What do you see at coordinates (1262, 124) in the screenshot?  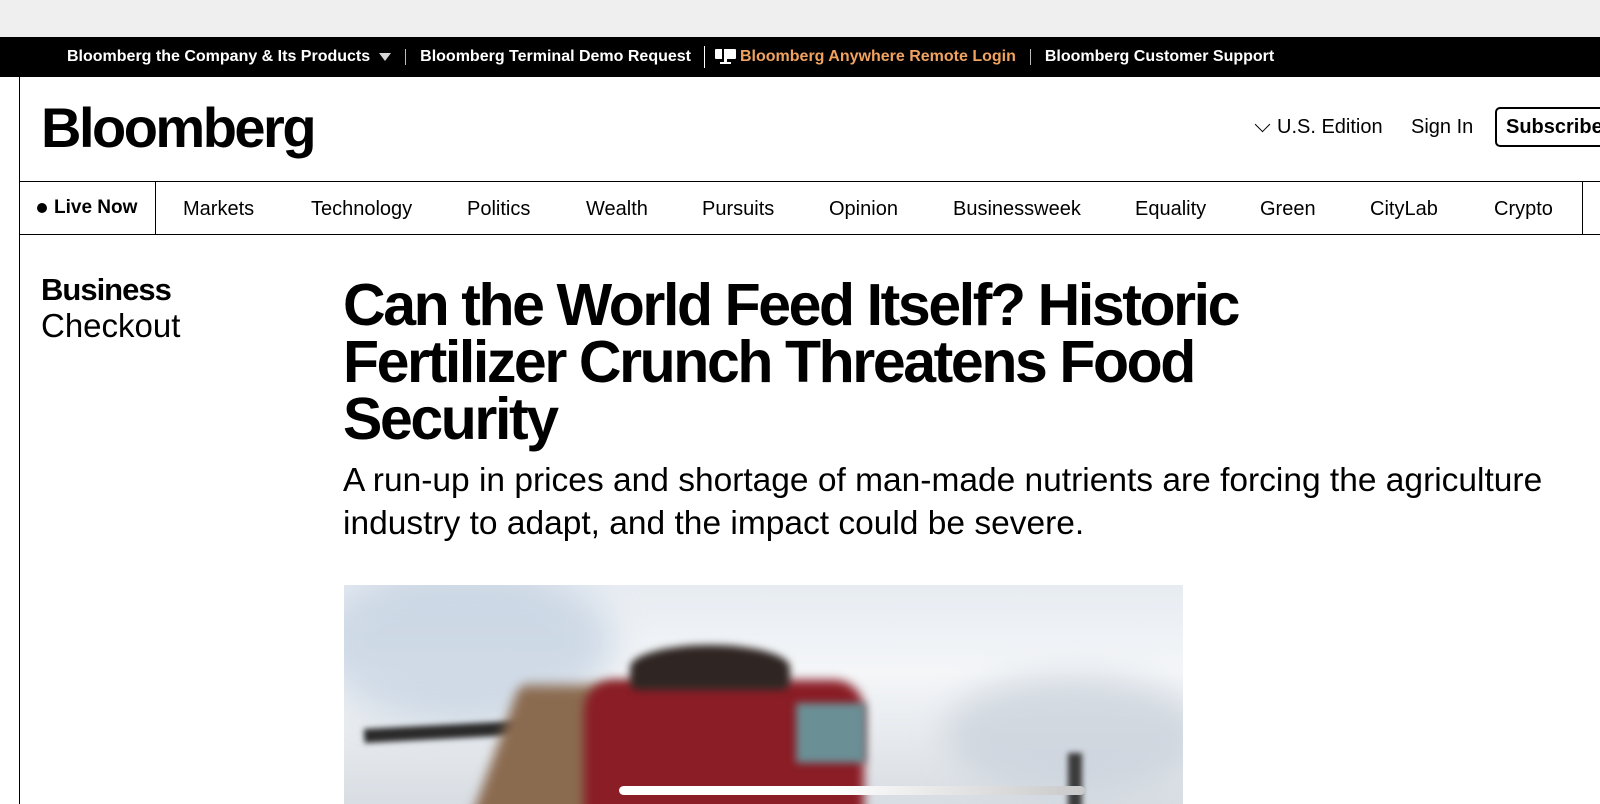 I see `chevron-down-icon` at bounding box center [1262, 124].